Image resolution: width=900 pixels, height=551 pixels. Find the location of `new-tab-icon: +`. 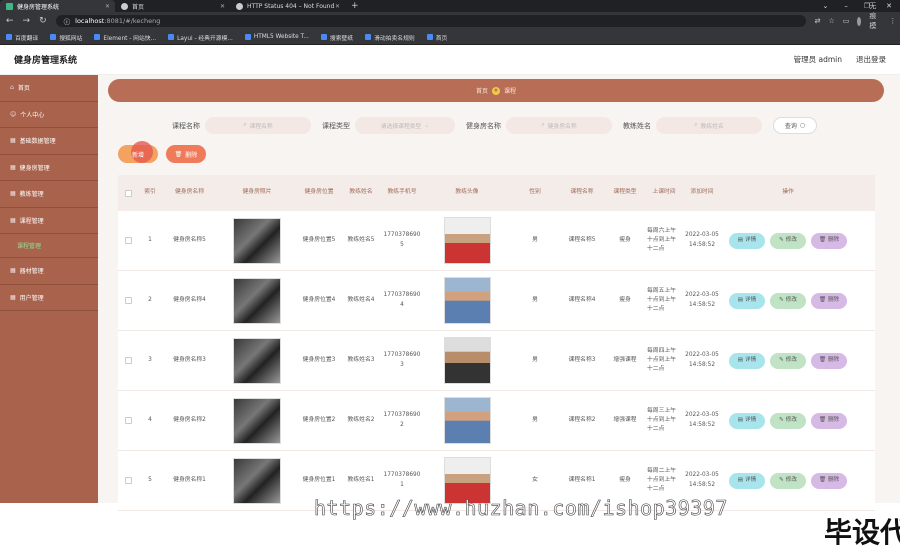

new-tab-icon: + is located at coordinates (355, 6).